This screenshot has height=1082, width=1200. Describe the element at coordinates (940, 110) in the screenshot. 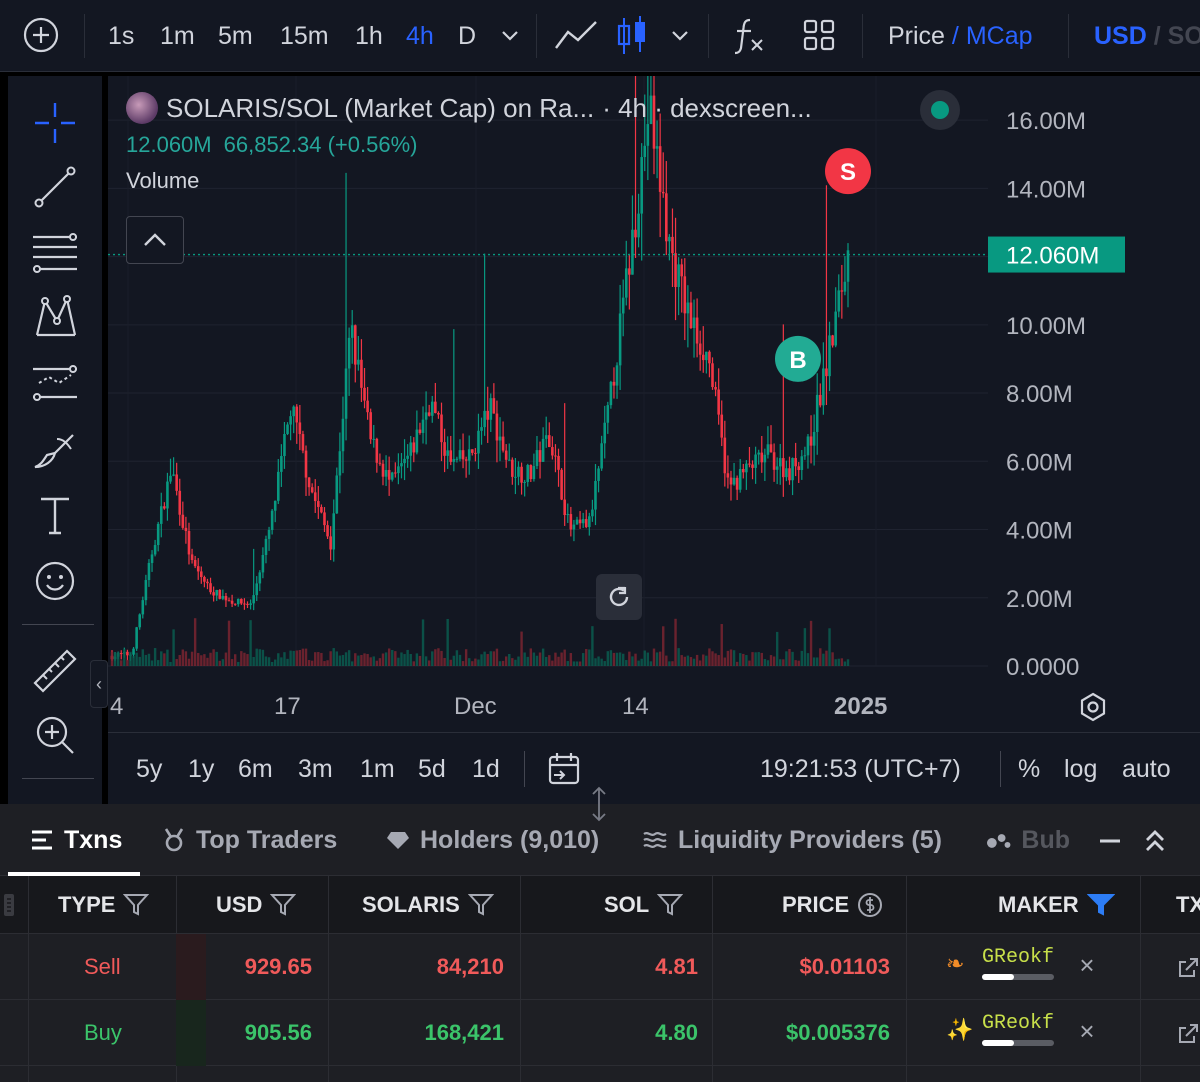

I see `live-status-indicator` at that location.